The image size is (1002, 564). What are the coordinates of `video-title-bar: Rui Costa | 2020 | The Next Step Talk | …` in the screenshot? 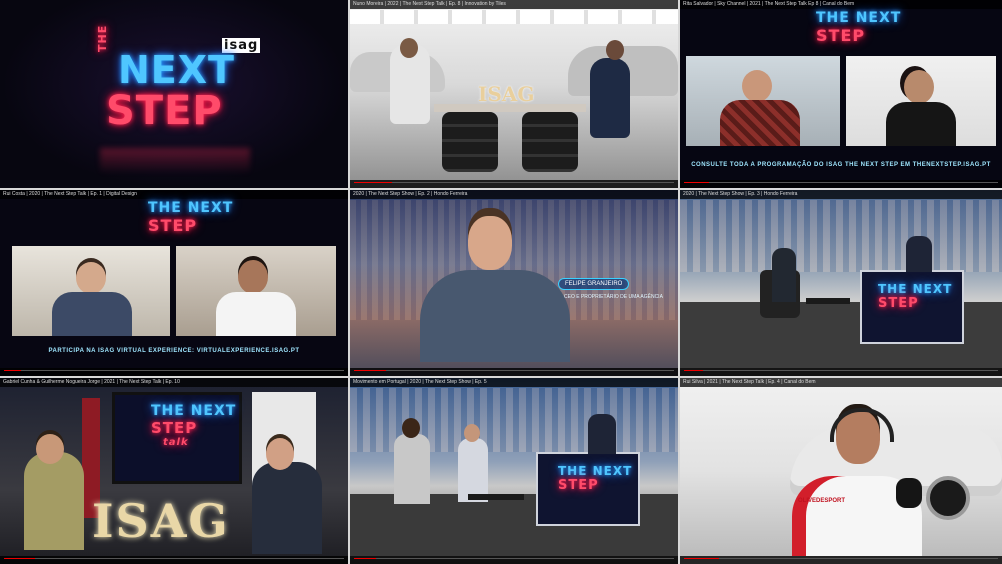 It's located at (174, 194).